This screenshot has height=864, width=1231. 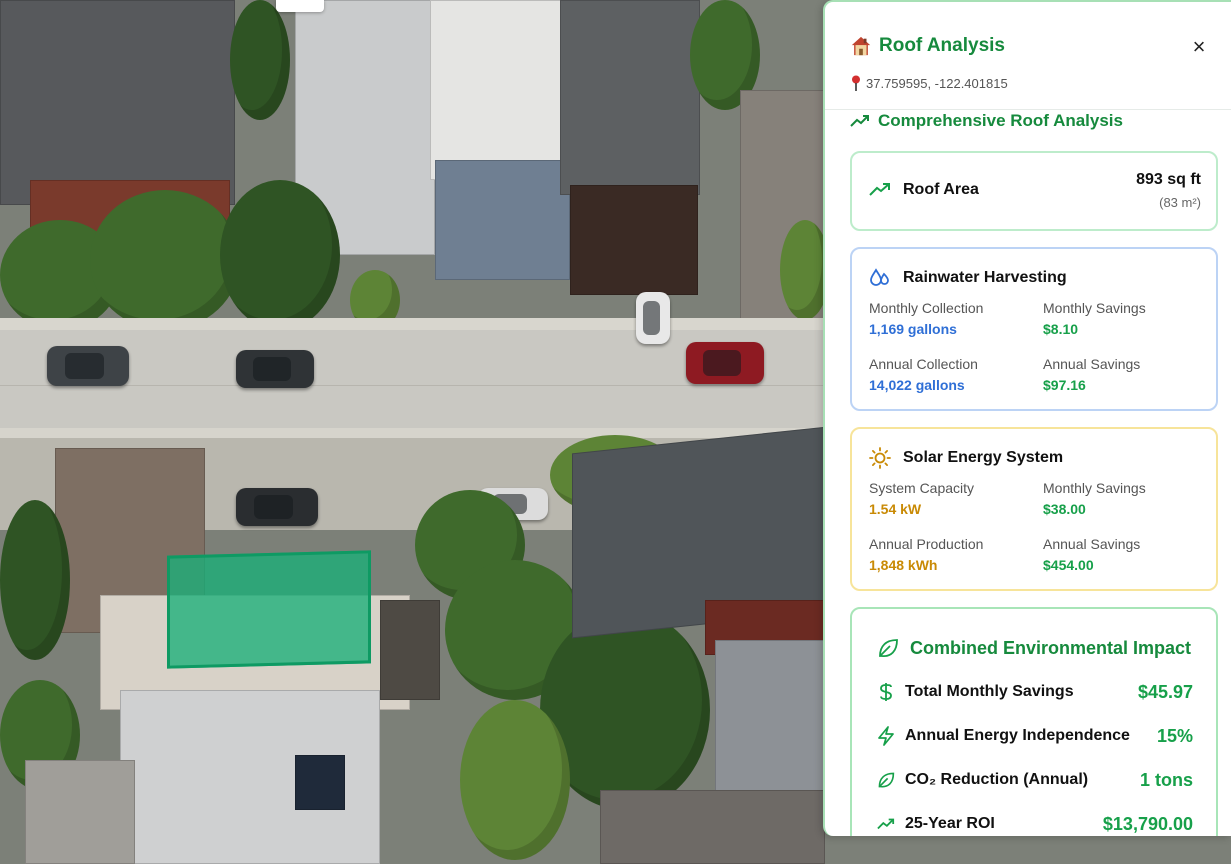 What do you see at coordinates (989, 691) in the screenshot?
I see `impact-row-label: Total Monthly Savings` at bounding box center [989, 691].